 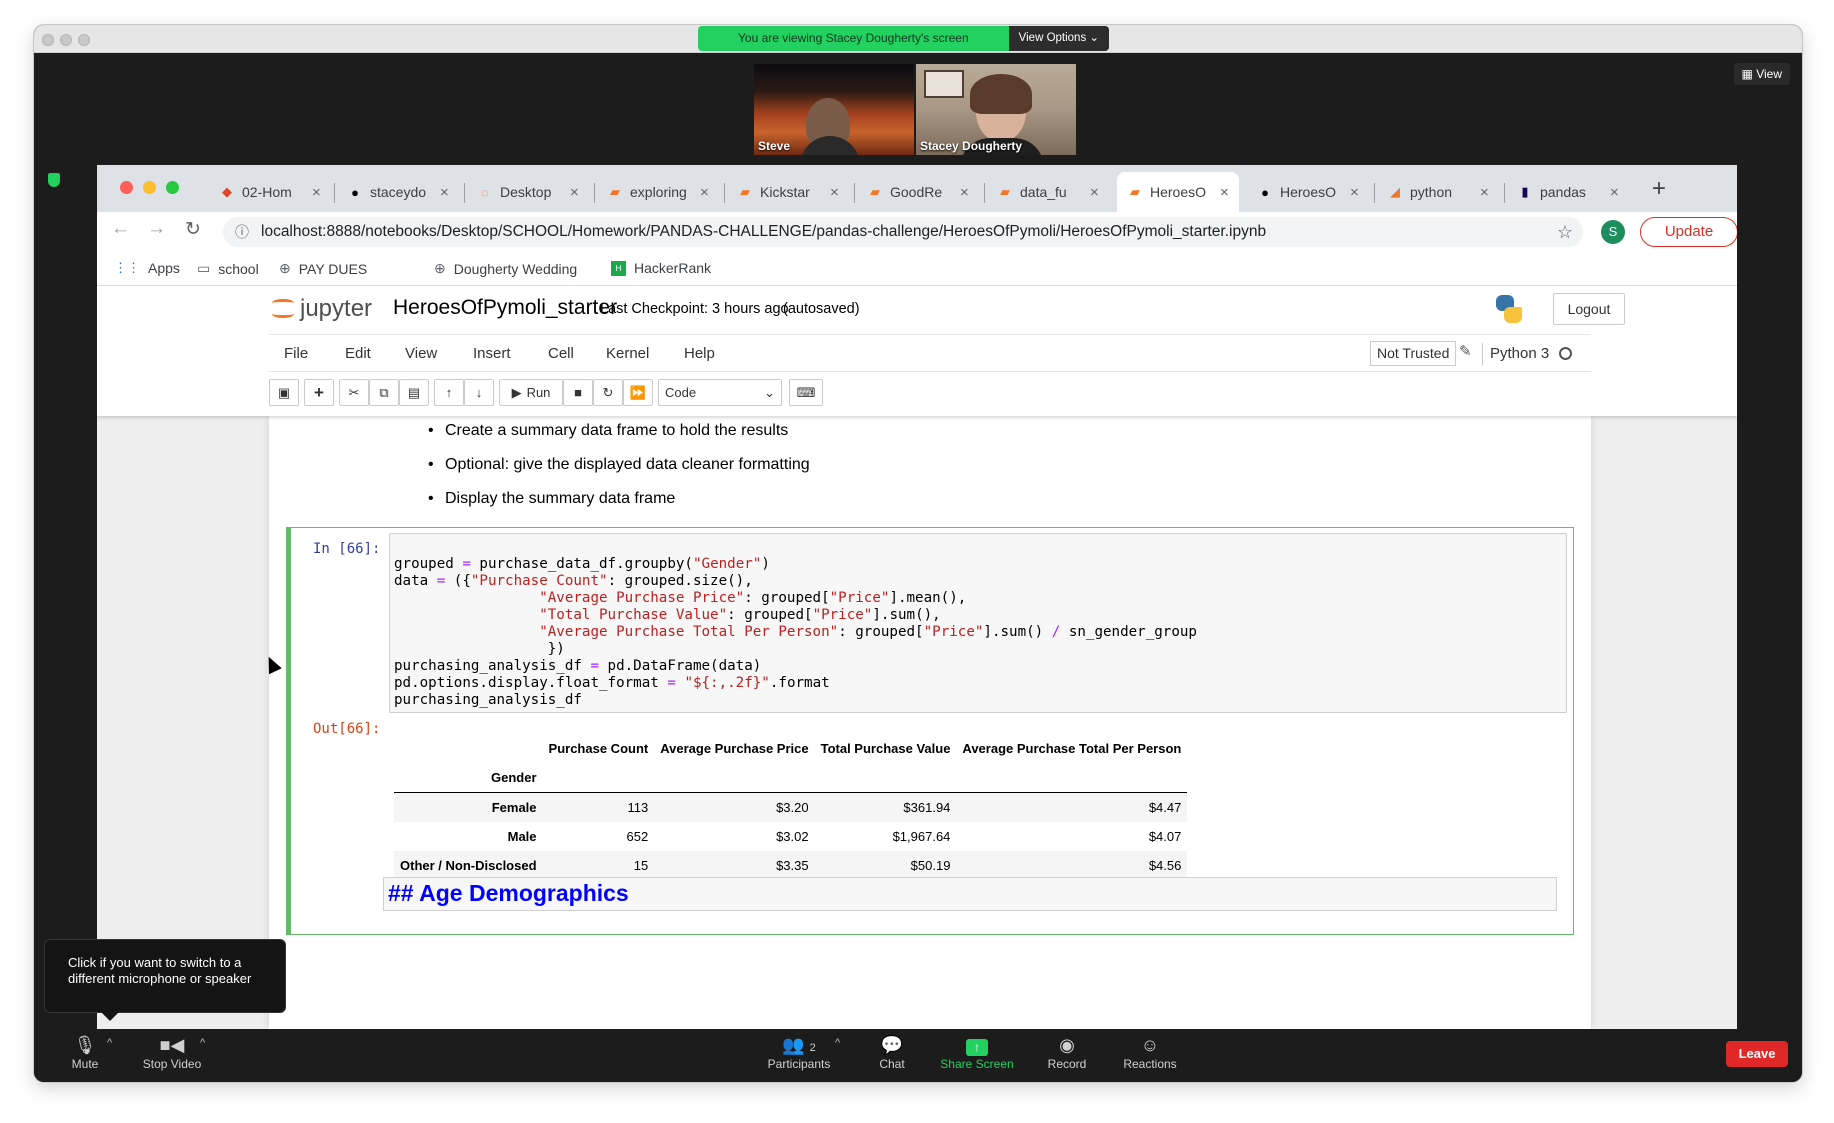 I want to click on browser-tab: ◆ 02-Hom ×, so click(x=270, y=192).